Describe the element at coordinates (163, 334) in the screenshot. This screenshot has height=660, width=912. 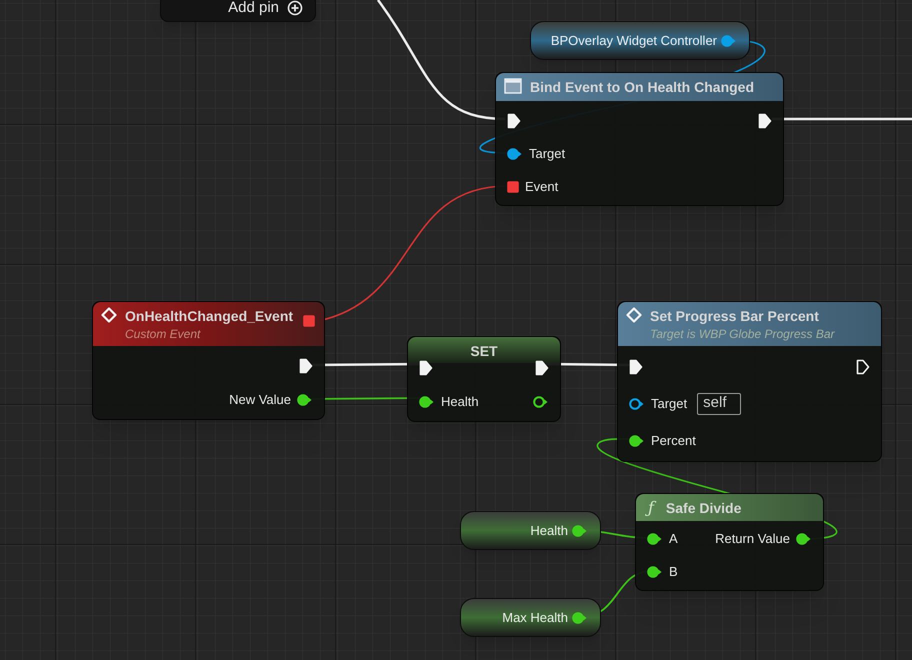
I see `node-subtitle: Custom Event` at that location.